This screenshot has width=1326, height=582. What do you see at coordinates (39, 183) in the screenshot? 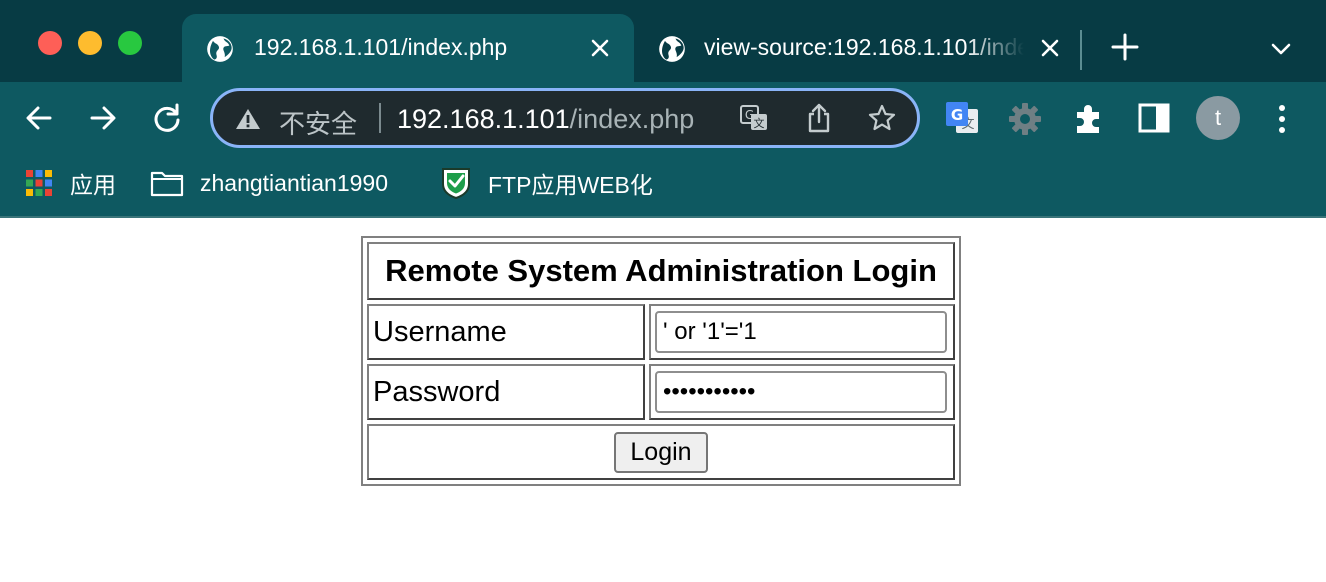
I see `apps-grid-icon` at bounding box center [39, 183].